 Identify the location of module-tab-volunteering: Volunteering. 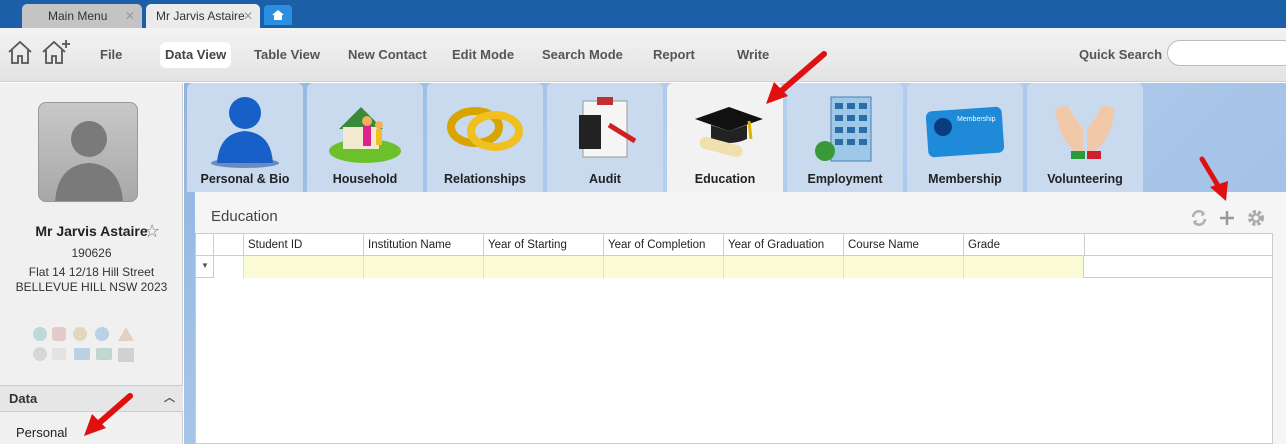
(1085, 137).